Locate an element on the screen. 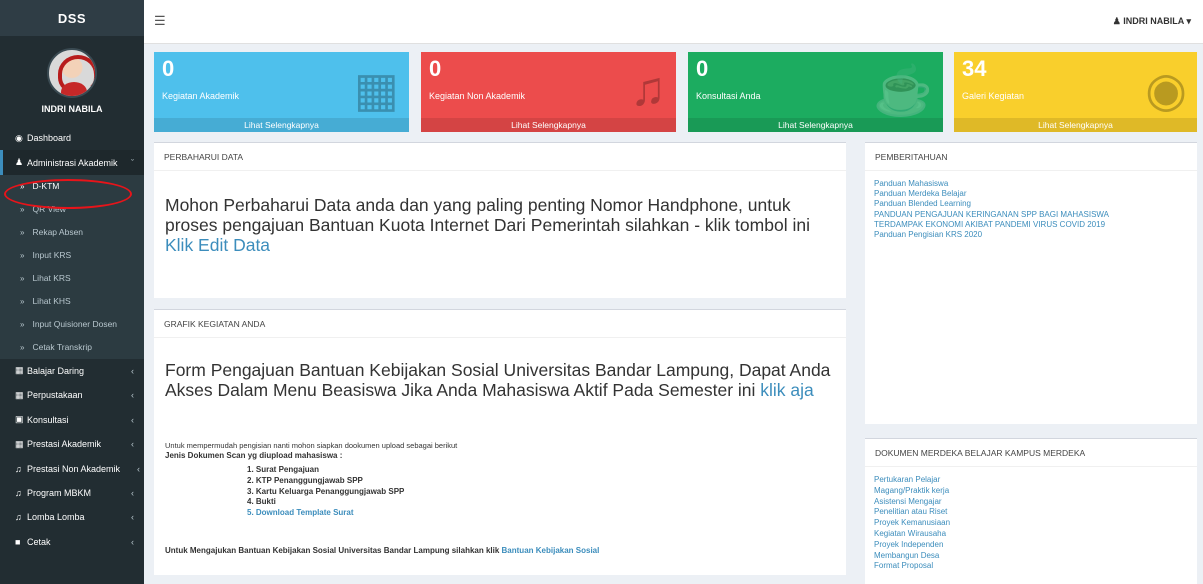  box-label: Konsultasi Anda is located at coordinates (728, 96).